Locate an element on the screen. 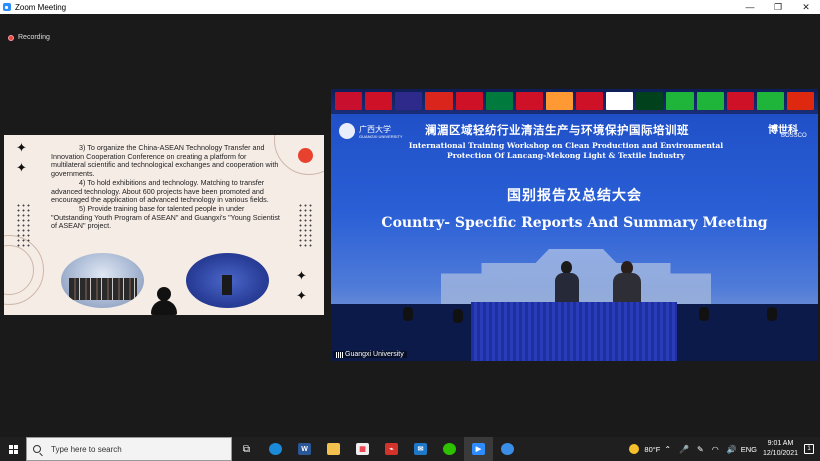 Image resolution: width=820 pixels, height=461 pixels. file-explorer-button is located at coordinates (333, 449).